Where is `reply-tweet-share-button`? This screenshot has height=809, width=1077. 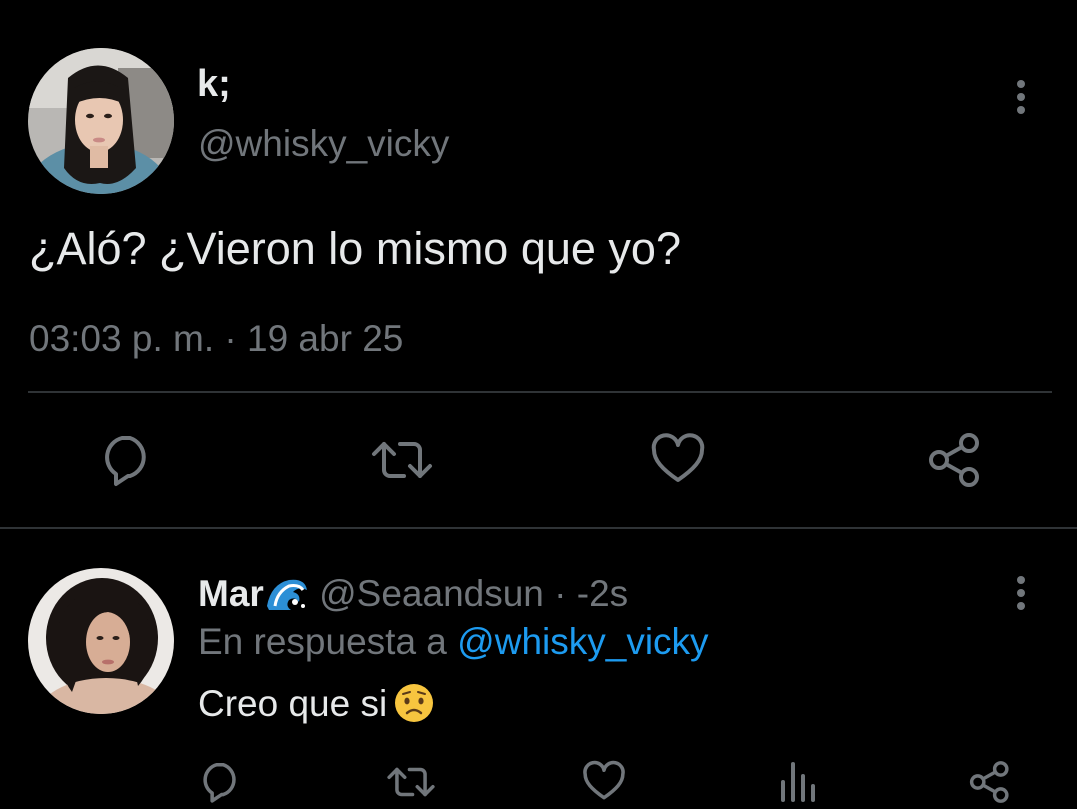
reply-tweet-share-button is located at coordinates (990, 784).